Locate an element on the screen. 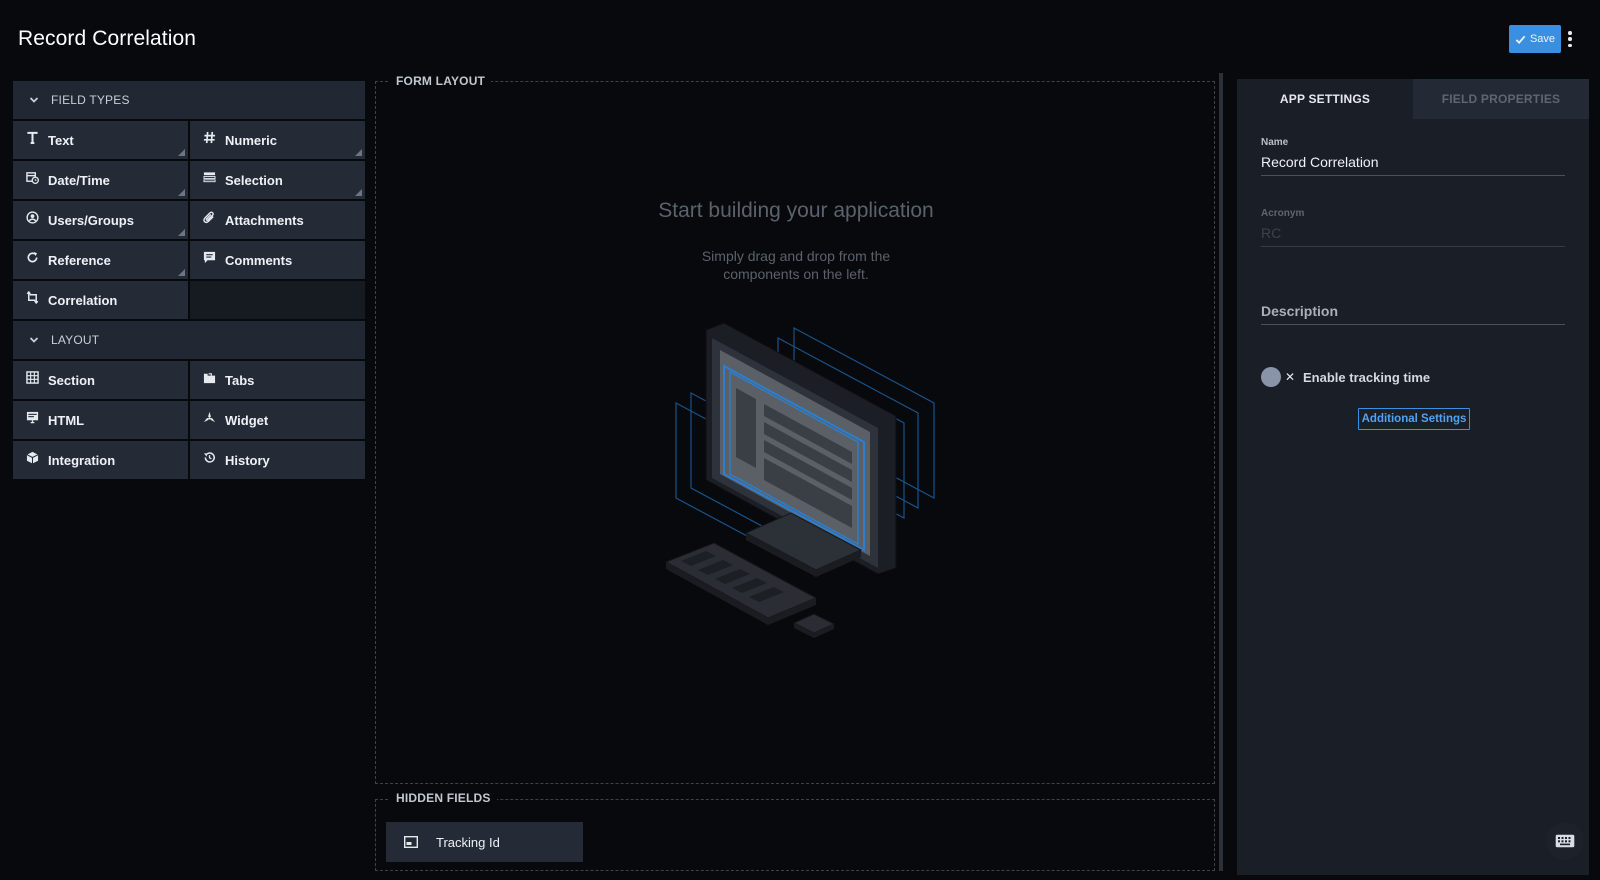 The width and height of the screenshot is (1600, 880). tracking-time-row: ✕ Enable tracking time is located at coordinates (1345, 377).